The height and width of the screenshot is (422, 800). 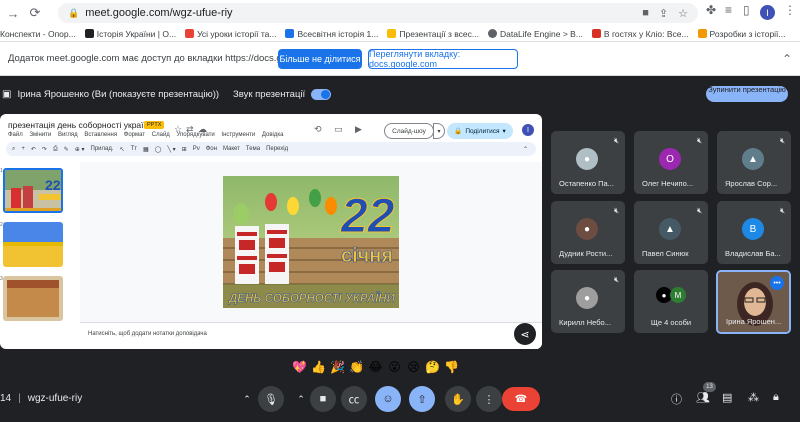 What do you see at coordinates (161, 135) in the screenshot?
I see `menu-slide: Слайд` at bounding box center [161, 135].